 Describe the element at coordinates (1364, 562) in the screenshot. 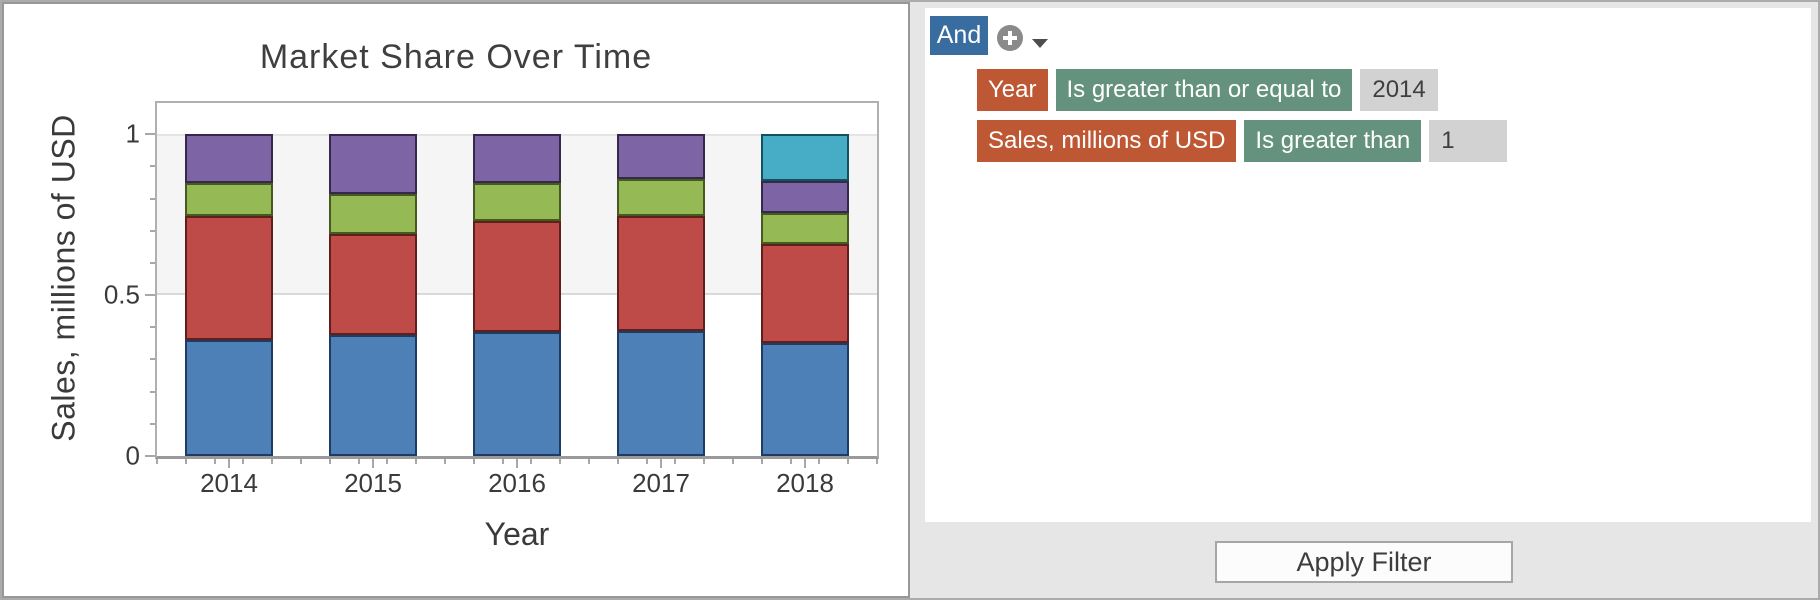

I see `apply-filter-button: Apply Filter` at that location.